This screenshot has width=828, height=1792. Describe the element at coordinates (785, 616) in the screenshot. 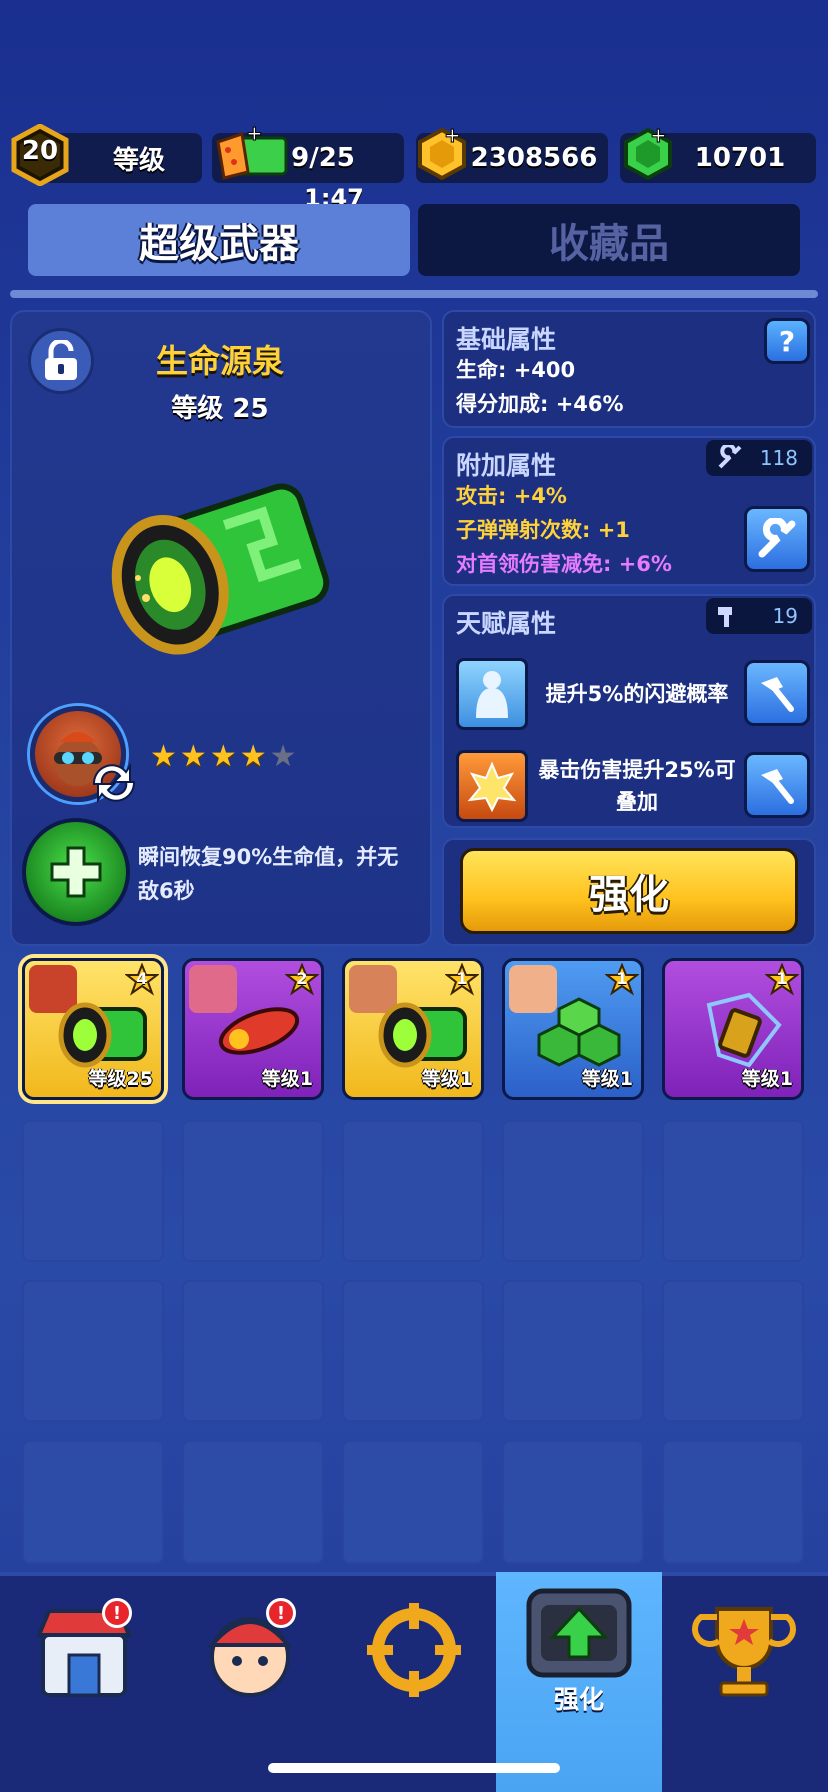

I see `hammer-count: 19` at that location.